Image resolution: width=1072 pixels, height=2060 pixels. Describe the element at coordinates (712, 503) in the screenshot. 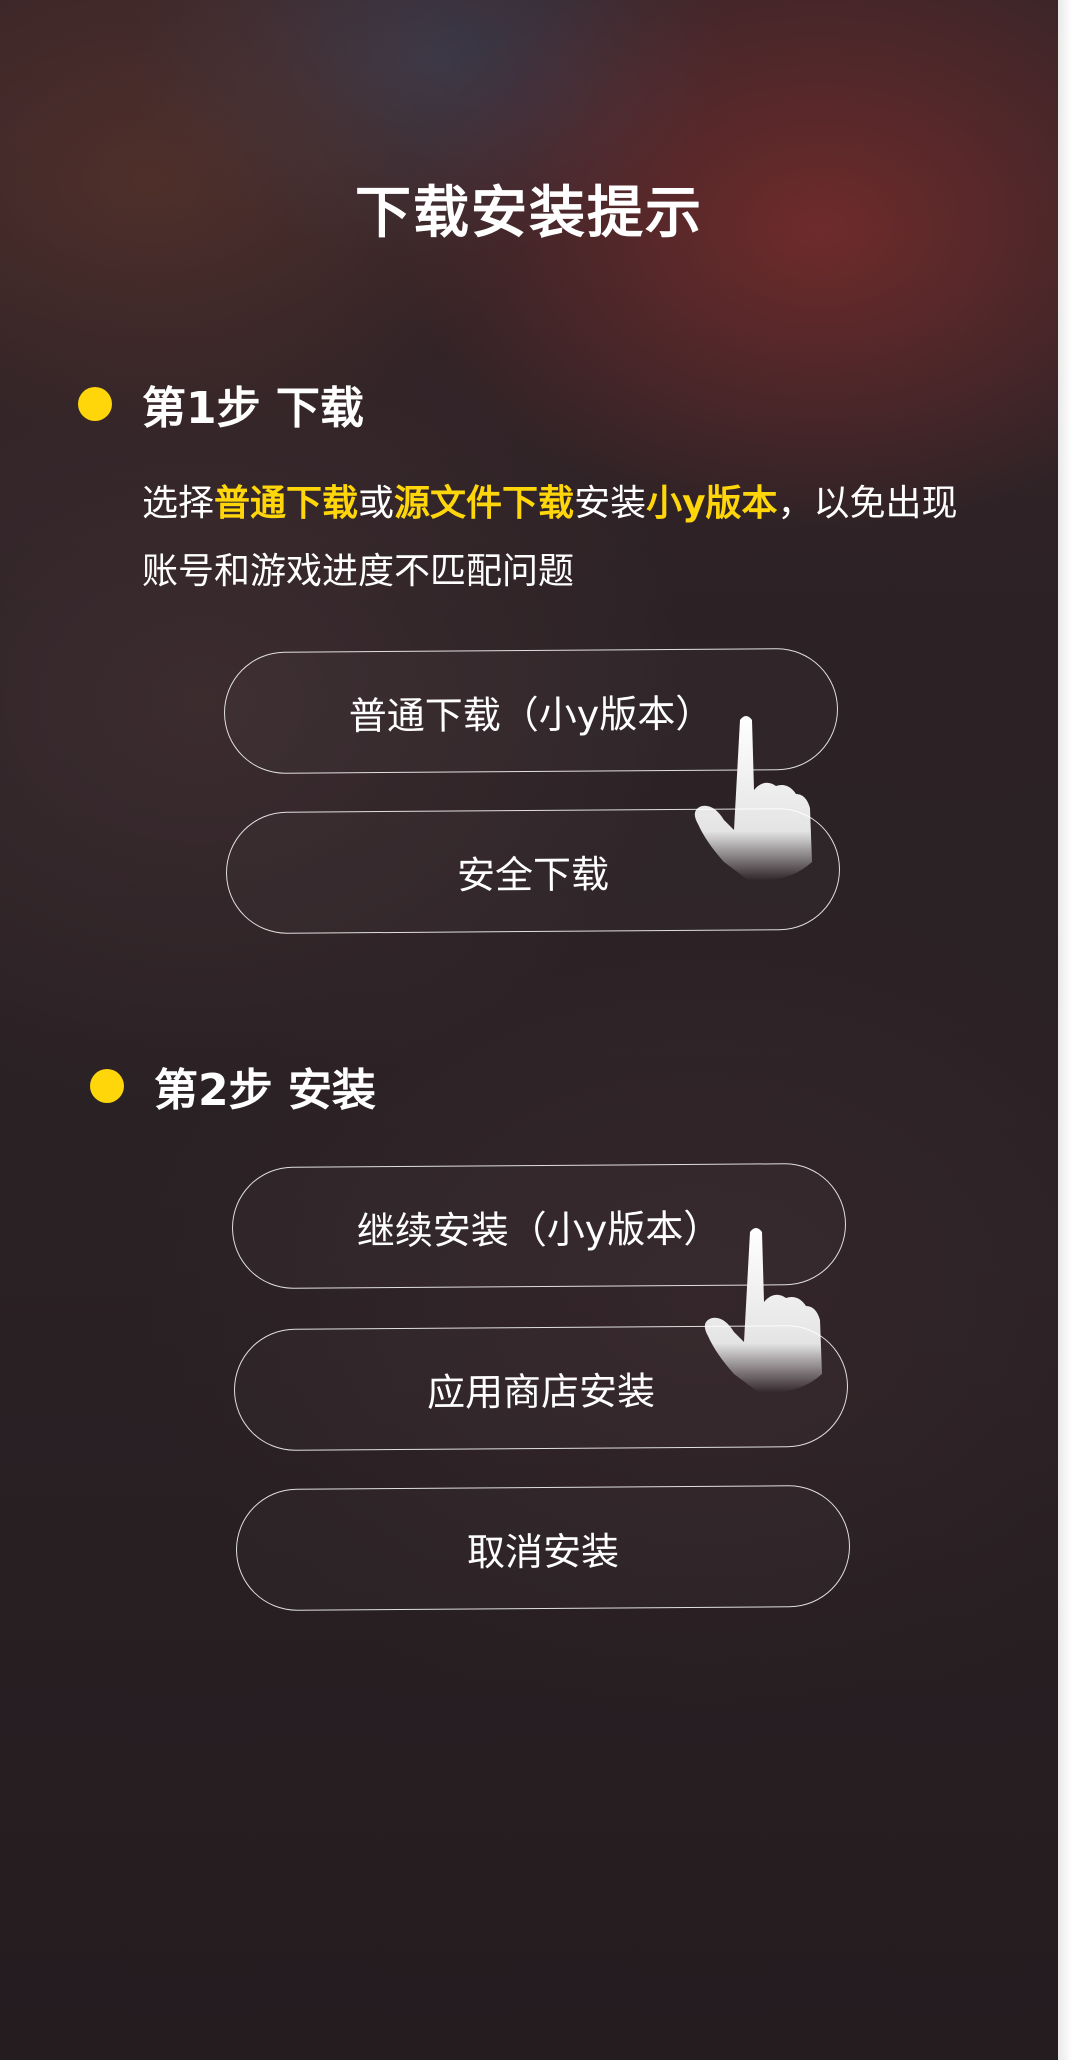

I see `desc-highlight-version: 小y版本` at that location.